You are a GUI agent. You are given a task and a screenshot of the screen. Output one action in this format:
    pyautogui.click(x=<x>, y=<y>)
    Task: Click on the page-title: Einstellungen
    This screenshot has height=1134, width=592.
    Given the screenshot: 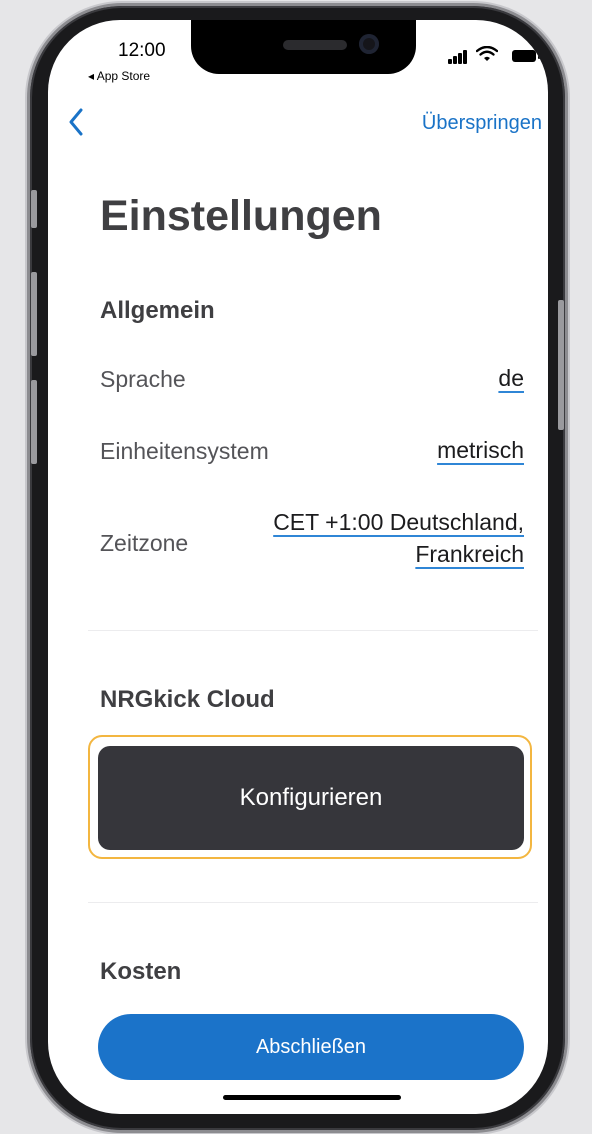 What is the action you would take?
    pyautogui.click(x=241, y=216)
    